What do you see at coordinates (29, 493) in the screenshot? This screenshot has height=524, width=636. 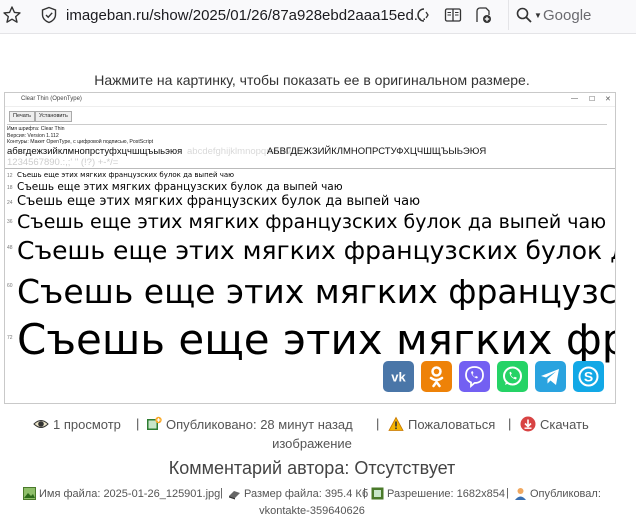 I see `image-file-icon` at bounding box center [29, 493].